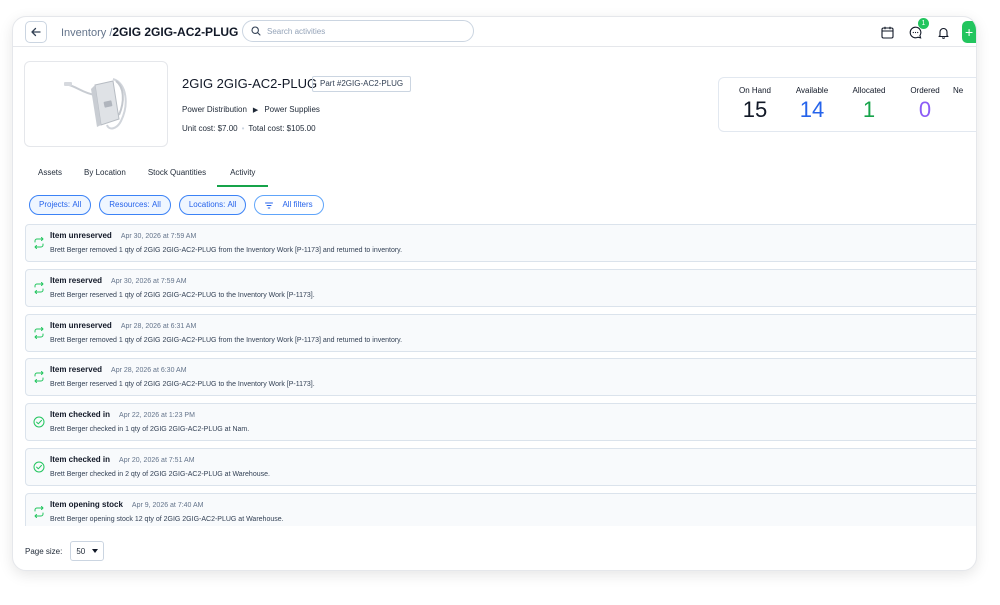 The width and height of the screenshot is (1000, 605). Describe the element at coordinates (250, 83) in the screenshot. I see `product-title: 2GIG 2GIG-AC2-PLUG` at that location.